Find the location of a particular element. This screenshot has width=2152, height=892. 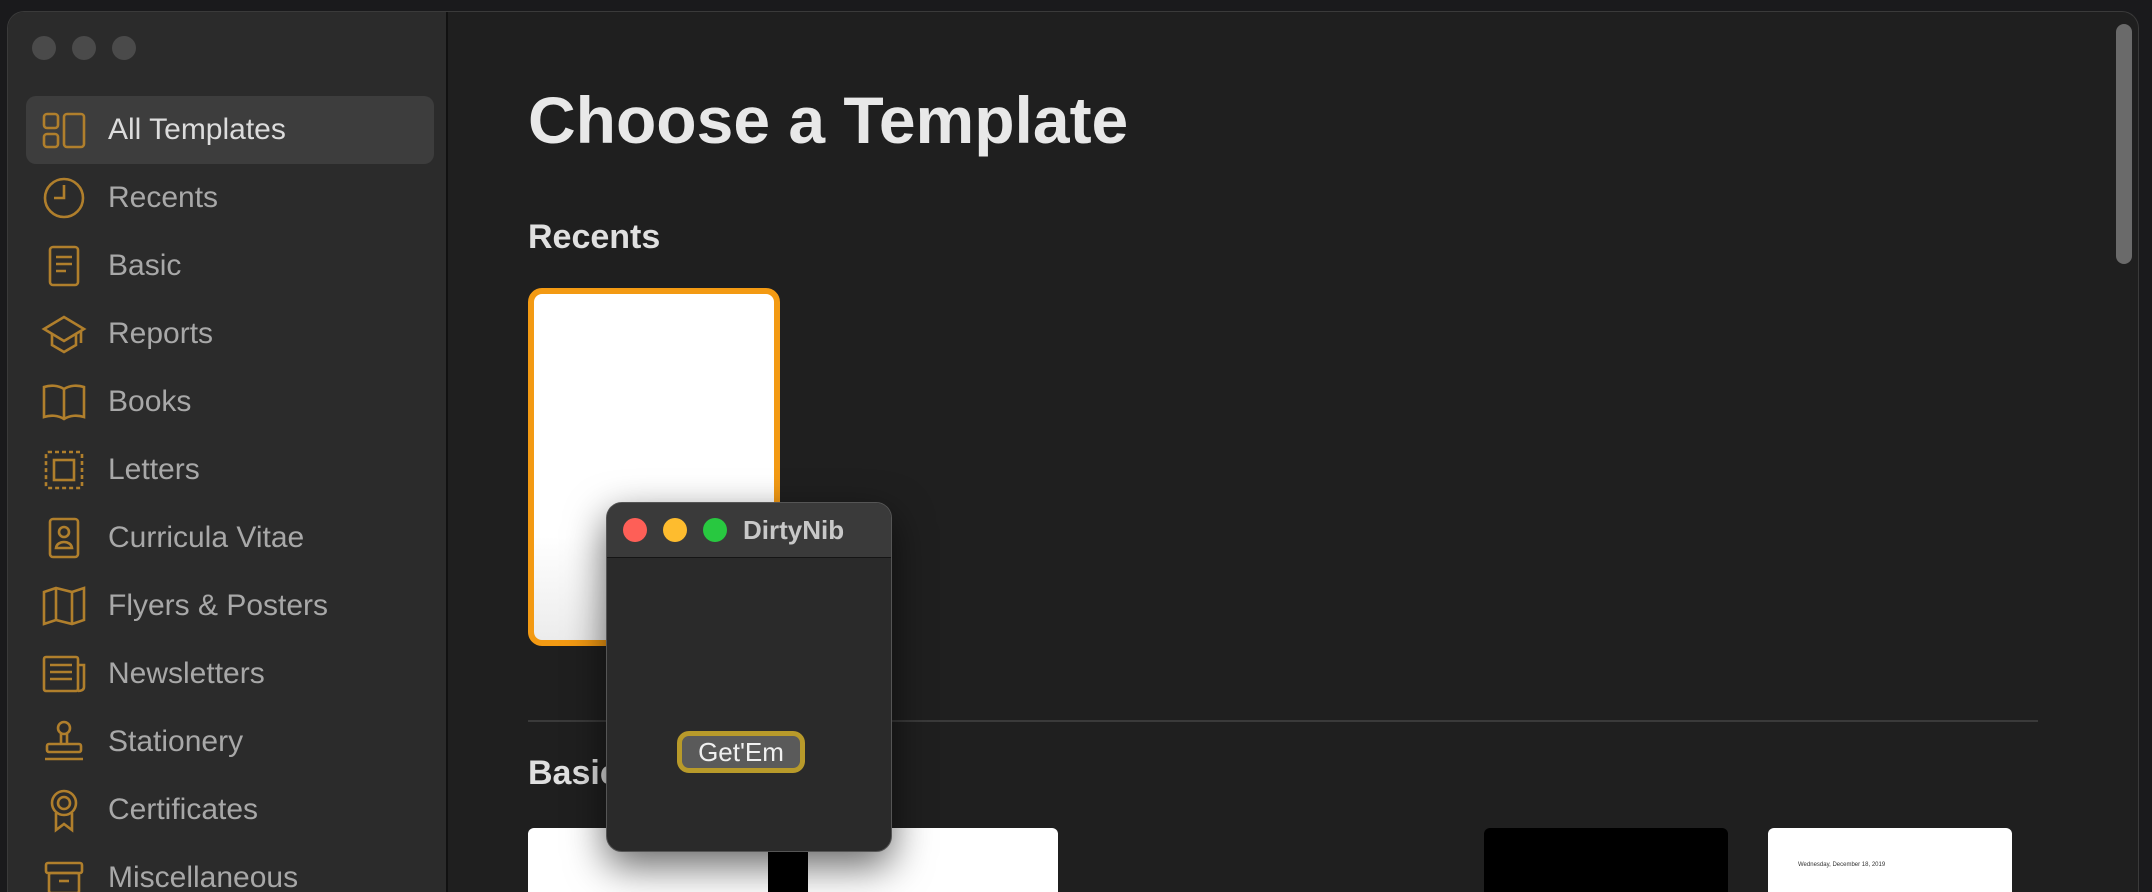

window-controls is located at coordinates (84, 48).